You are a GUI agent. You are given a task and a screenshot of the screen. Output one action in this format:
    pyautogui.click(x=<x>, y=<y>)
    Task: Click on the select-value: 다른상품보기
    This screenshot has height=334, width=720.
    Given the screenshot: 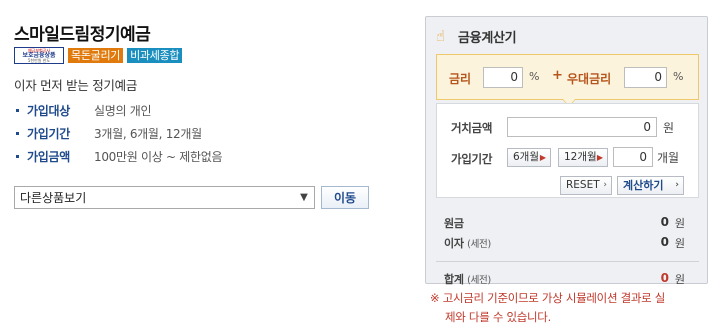 What is the action you would take?
    pyautogui.click(x=53, y=198)
    